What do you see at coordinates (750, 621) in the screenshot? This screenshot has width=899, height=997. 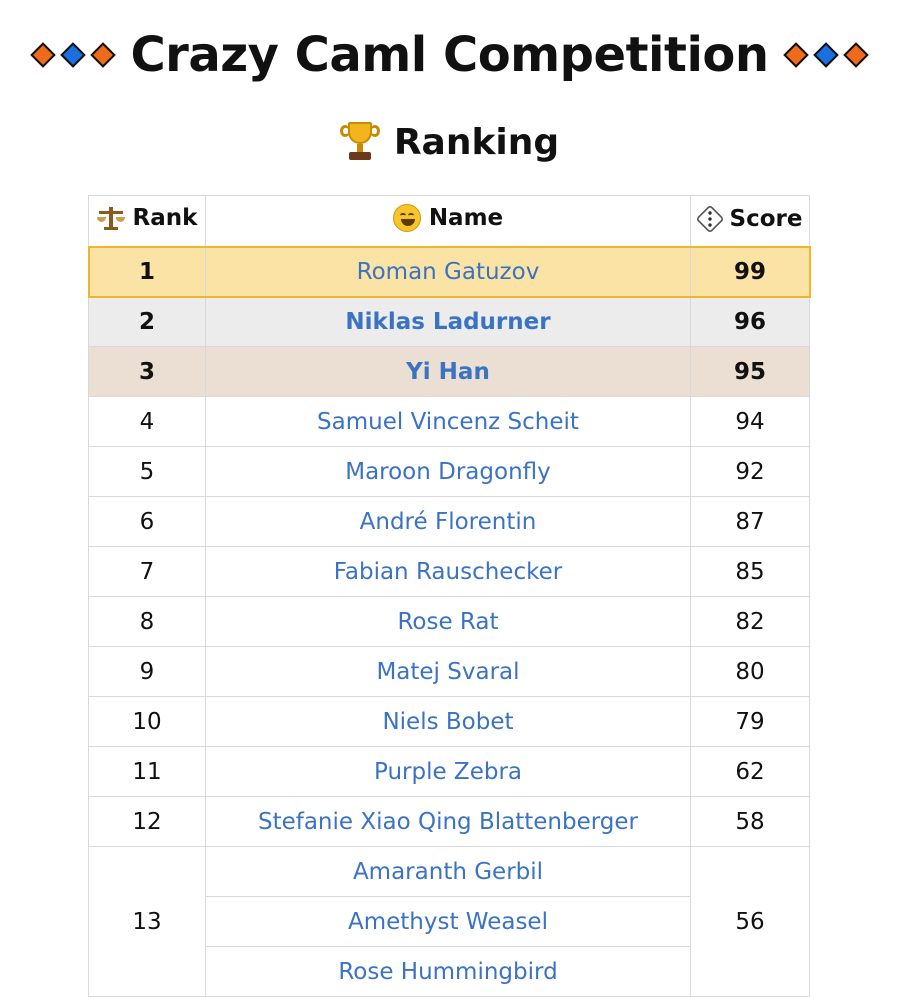 I see `score-cell: 82` at bounding box center [750, 621].